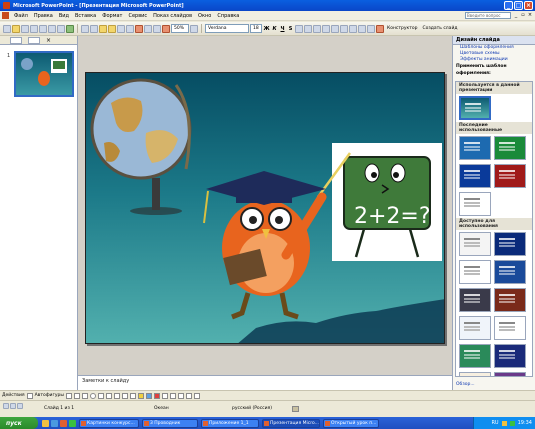  I want to click on oval-icon, so click(92, 395).